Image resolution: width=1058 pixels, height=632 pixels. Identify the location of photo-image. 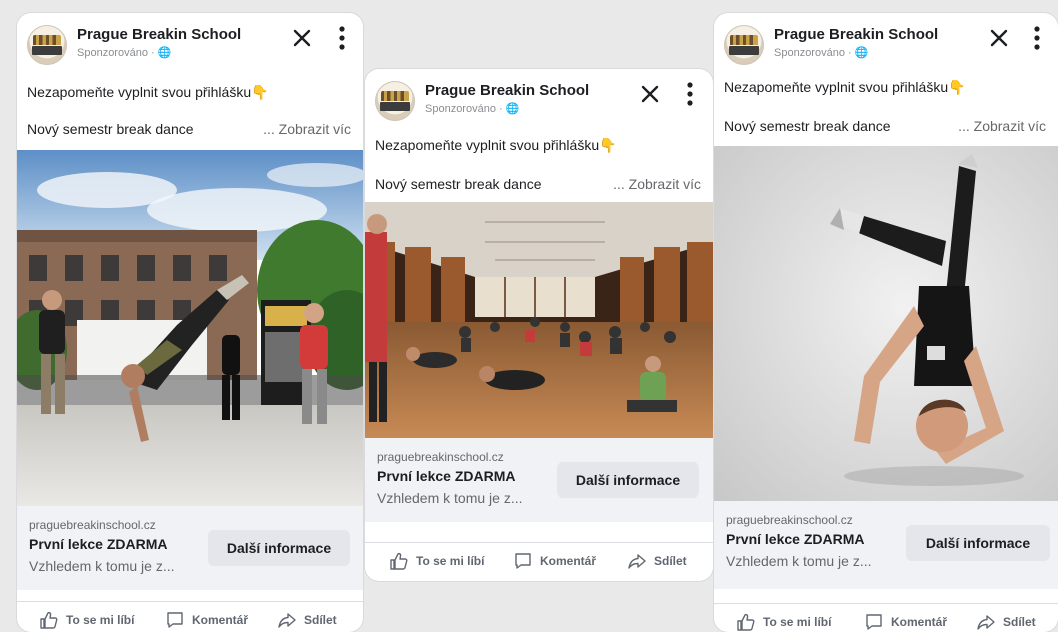
(539, 320).